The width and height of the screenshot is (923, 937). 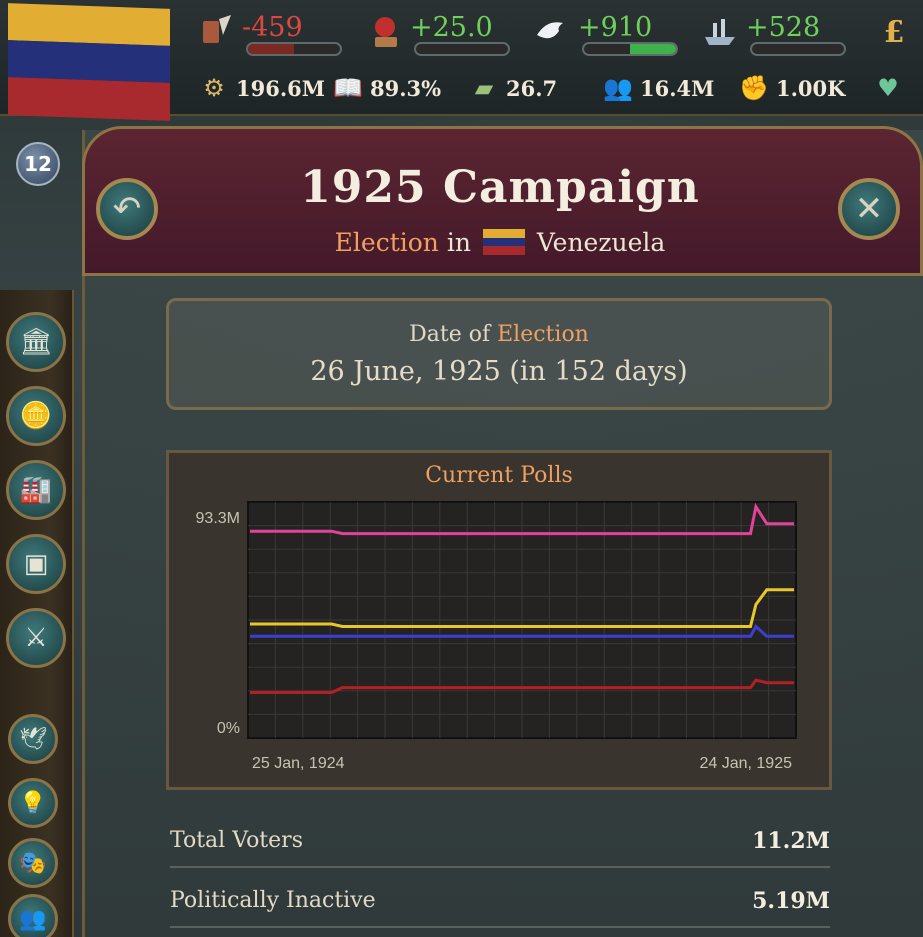 What do you see at coordinates (618, 88) in the screenshot?
I see `population-icon: 👥` at bounding box center [618, 88].